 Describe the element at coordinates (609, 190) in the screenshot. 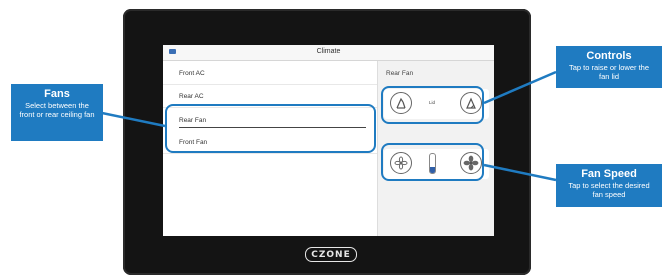

I see `fan-speed-callout-text: Tap to select the desired fan speed` at that location.